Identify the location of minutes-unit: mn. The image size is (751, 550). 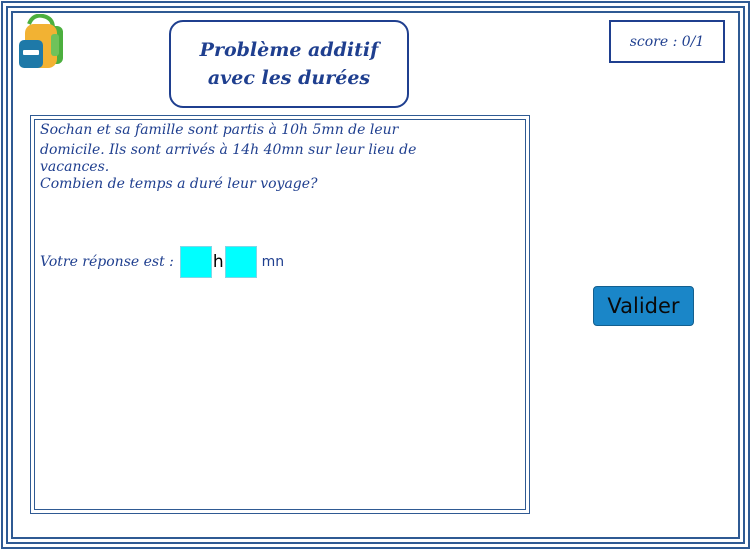
(273, 262).